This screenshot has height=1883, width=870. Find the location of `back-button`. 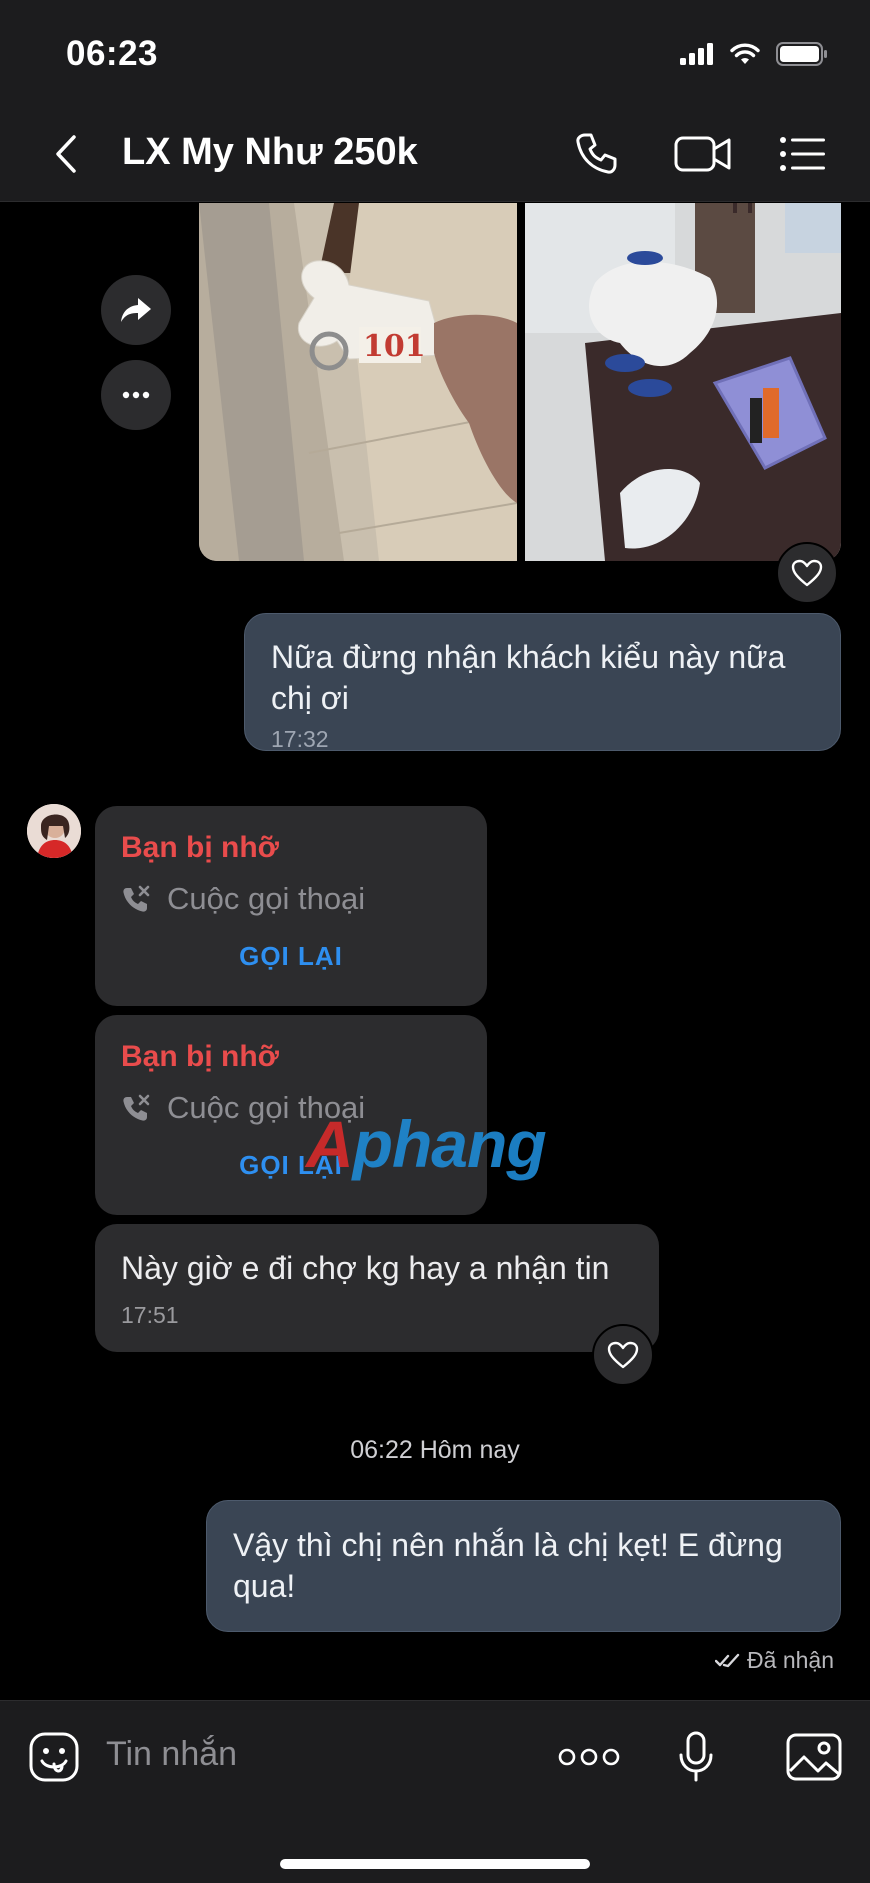

back-button is located at coordinates (66, 154).